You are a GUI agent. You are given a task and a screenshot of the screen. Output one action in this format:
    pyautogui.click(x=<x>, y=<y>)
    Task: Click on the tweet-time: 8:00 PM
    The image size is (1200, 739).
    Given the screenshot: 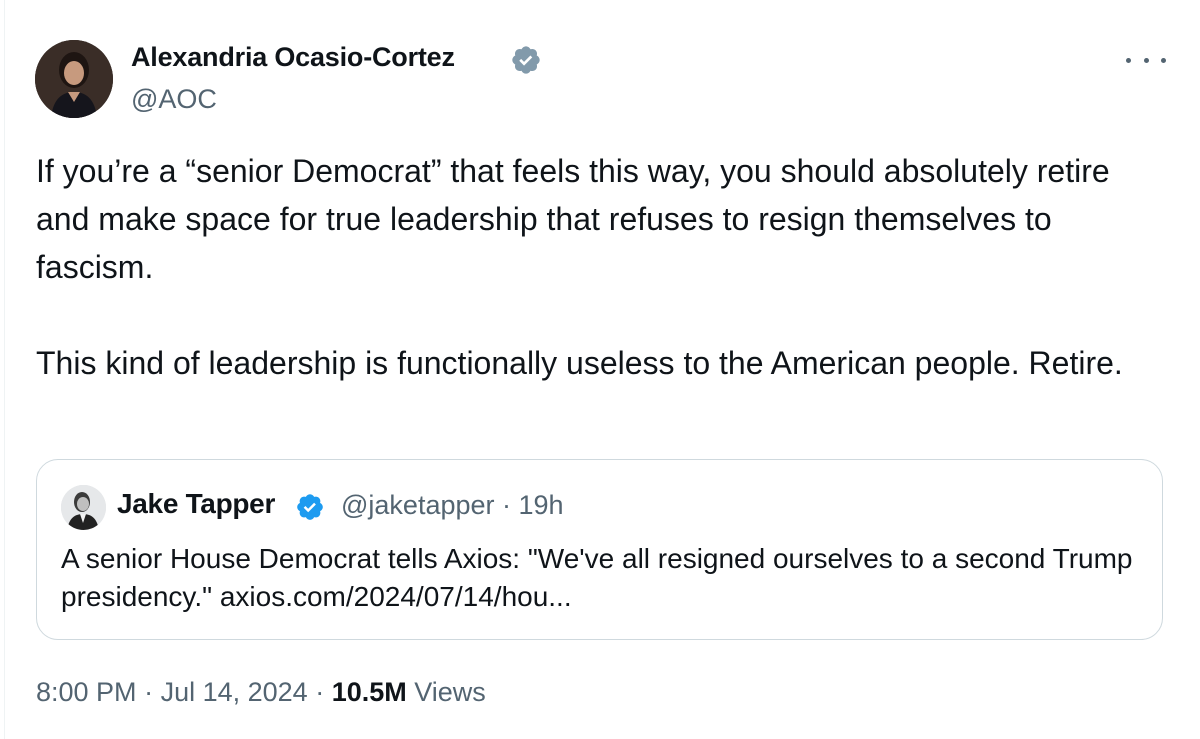 What is the action you would take?
    pyautogui.click(x=86, y=692)
    